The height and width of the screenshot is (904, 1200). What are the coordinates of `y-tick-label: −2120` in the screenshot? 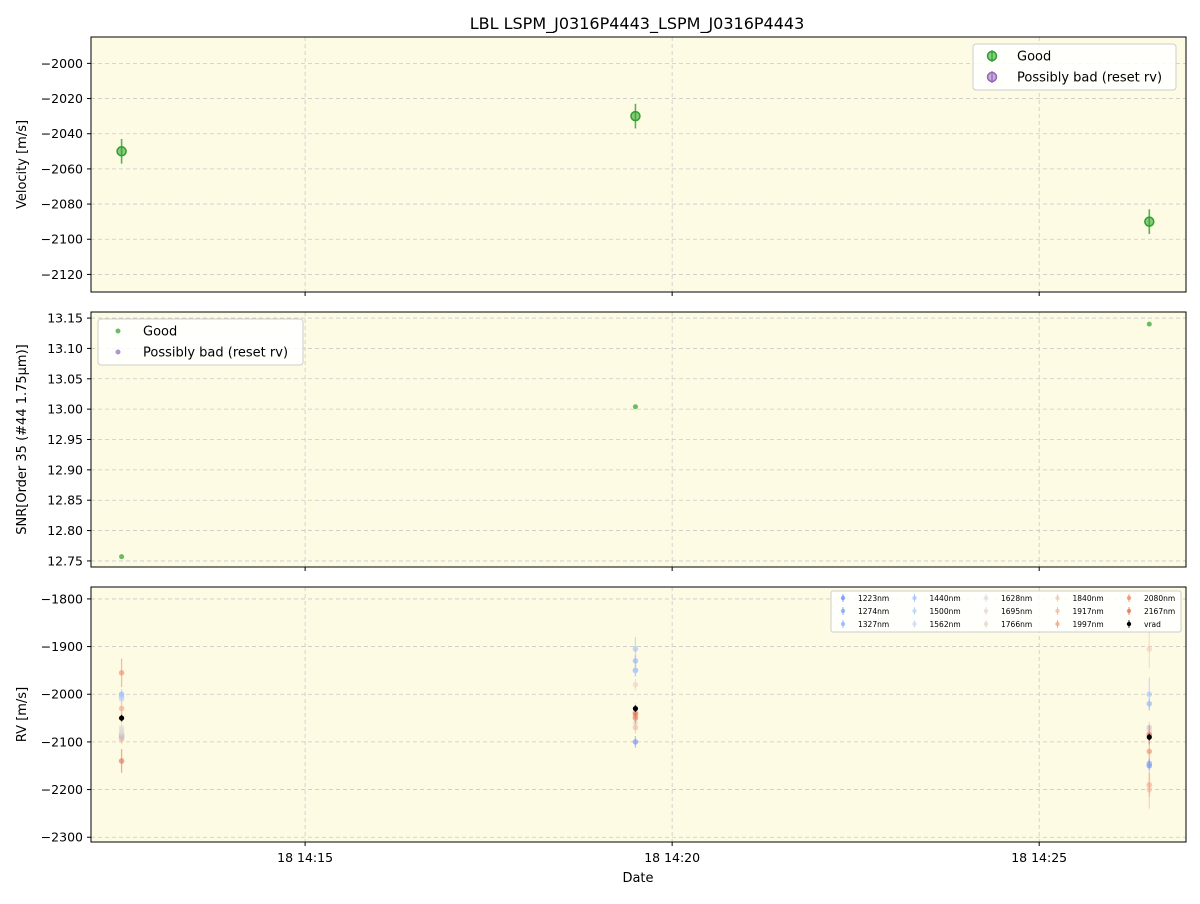 It's located at (62, 274).